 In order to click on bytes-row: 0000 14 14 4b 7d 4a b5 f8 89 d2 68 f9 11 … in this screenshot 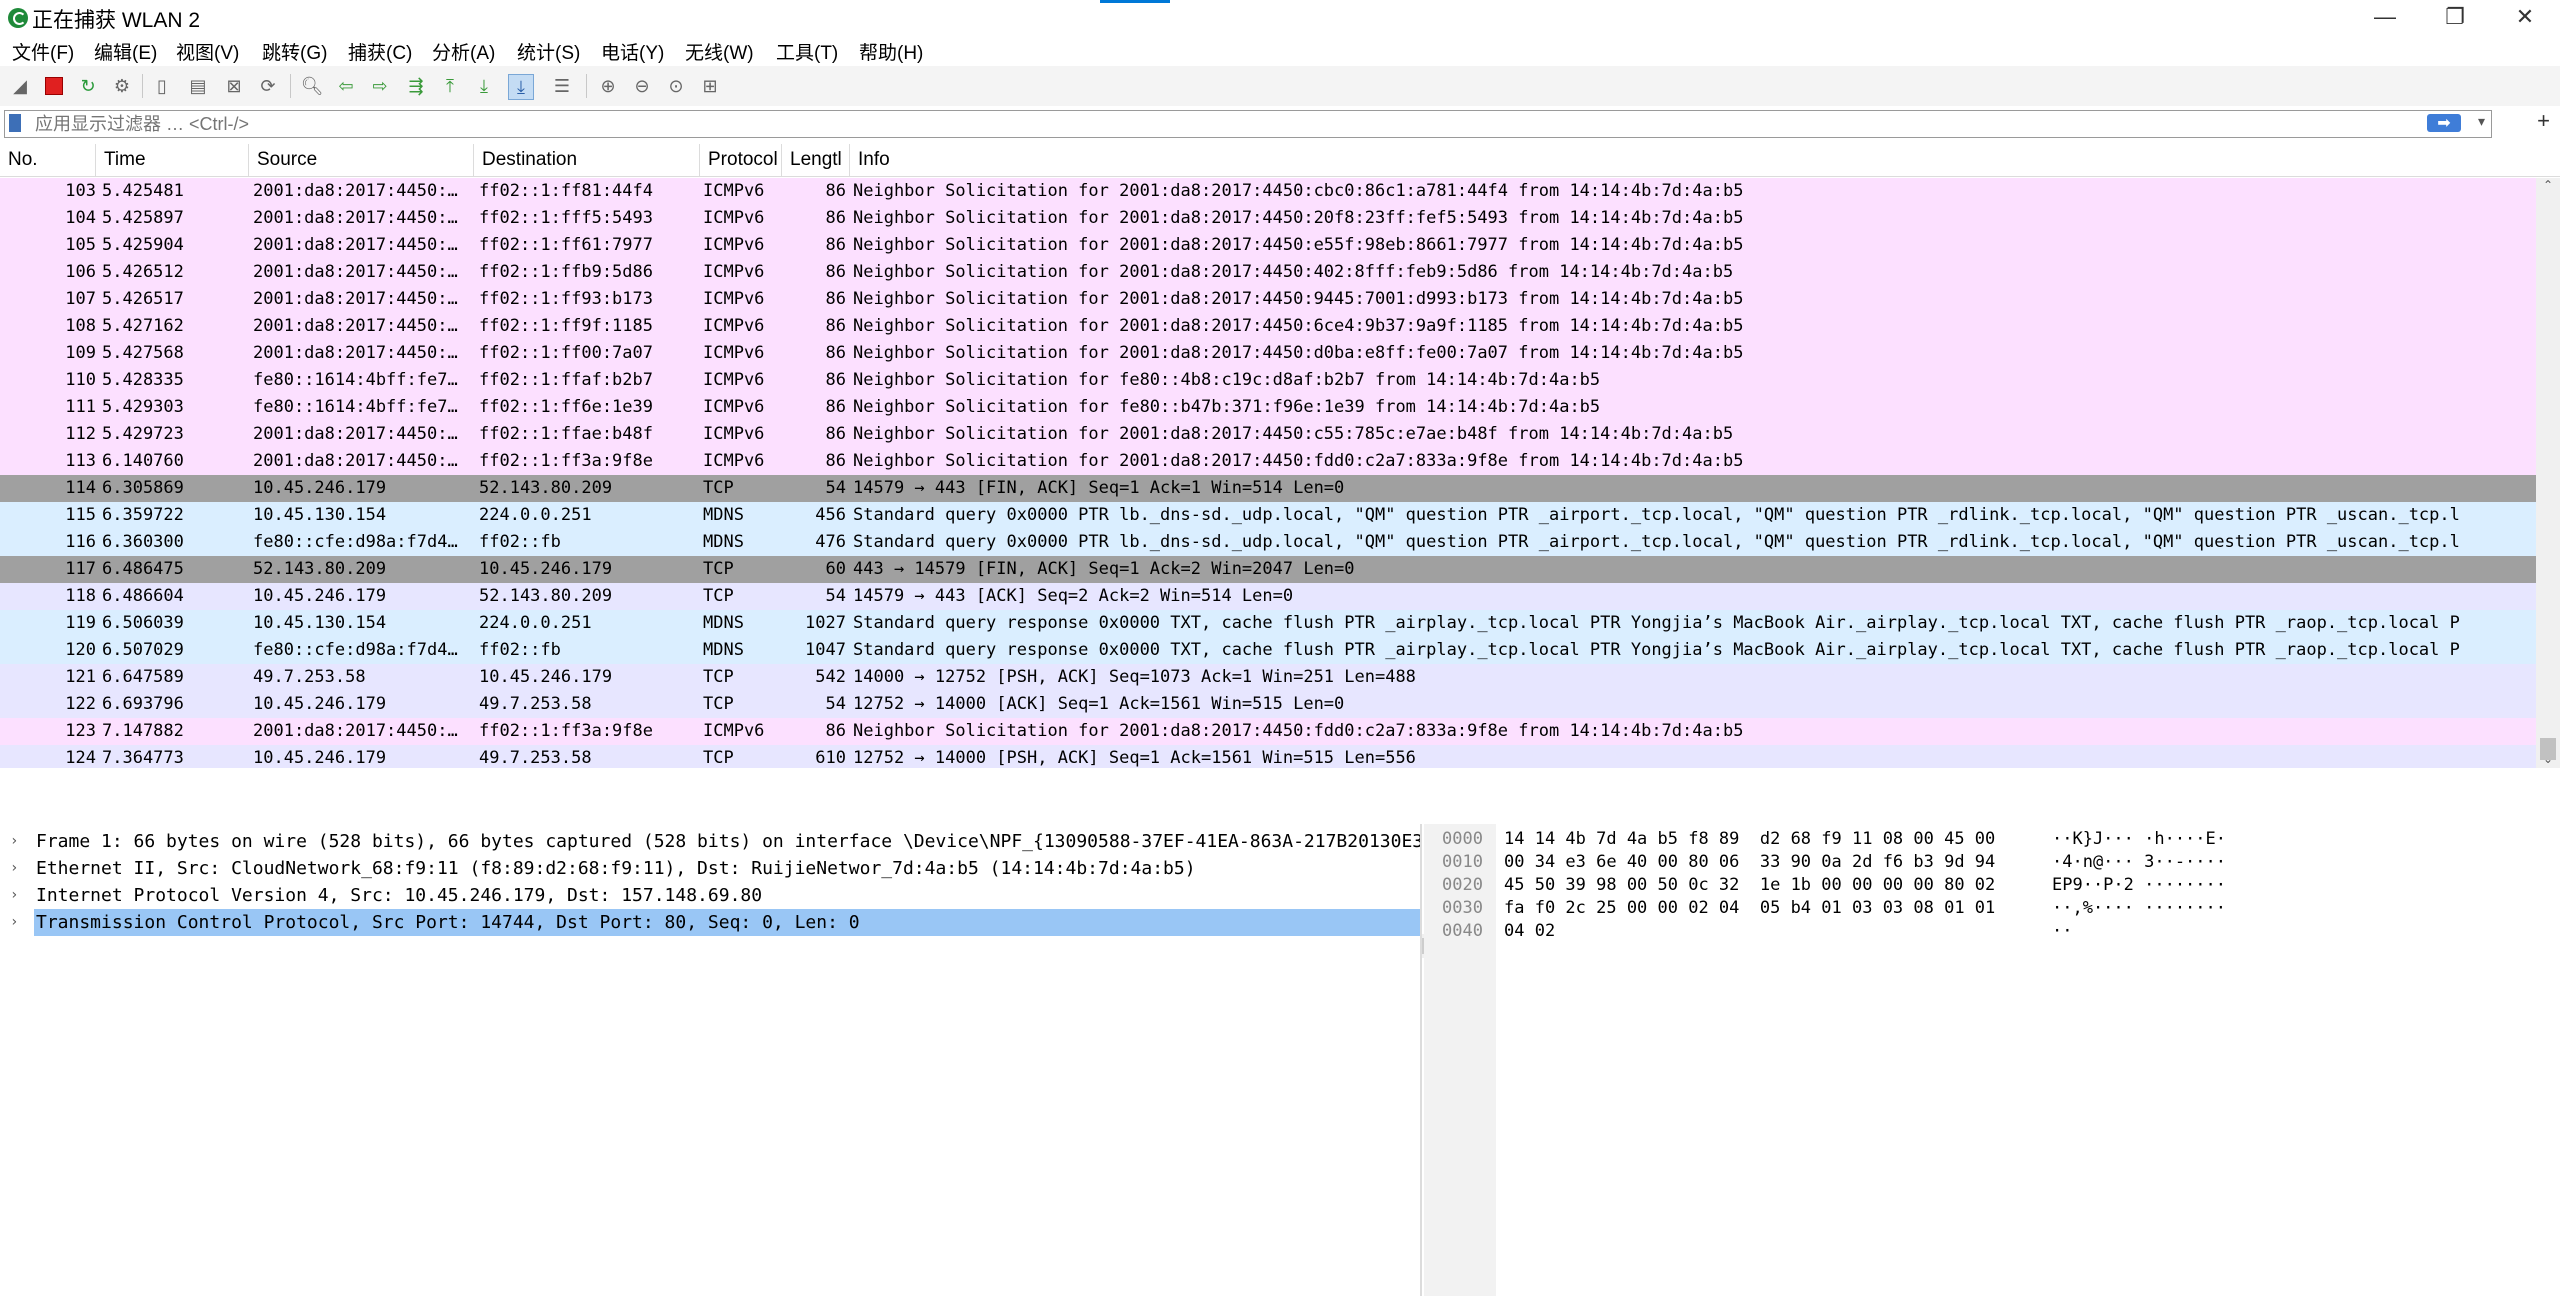, I will do `click(1992, 839)`.